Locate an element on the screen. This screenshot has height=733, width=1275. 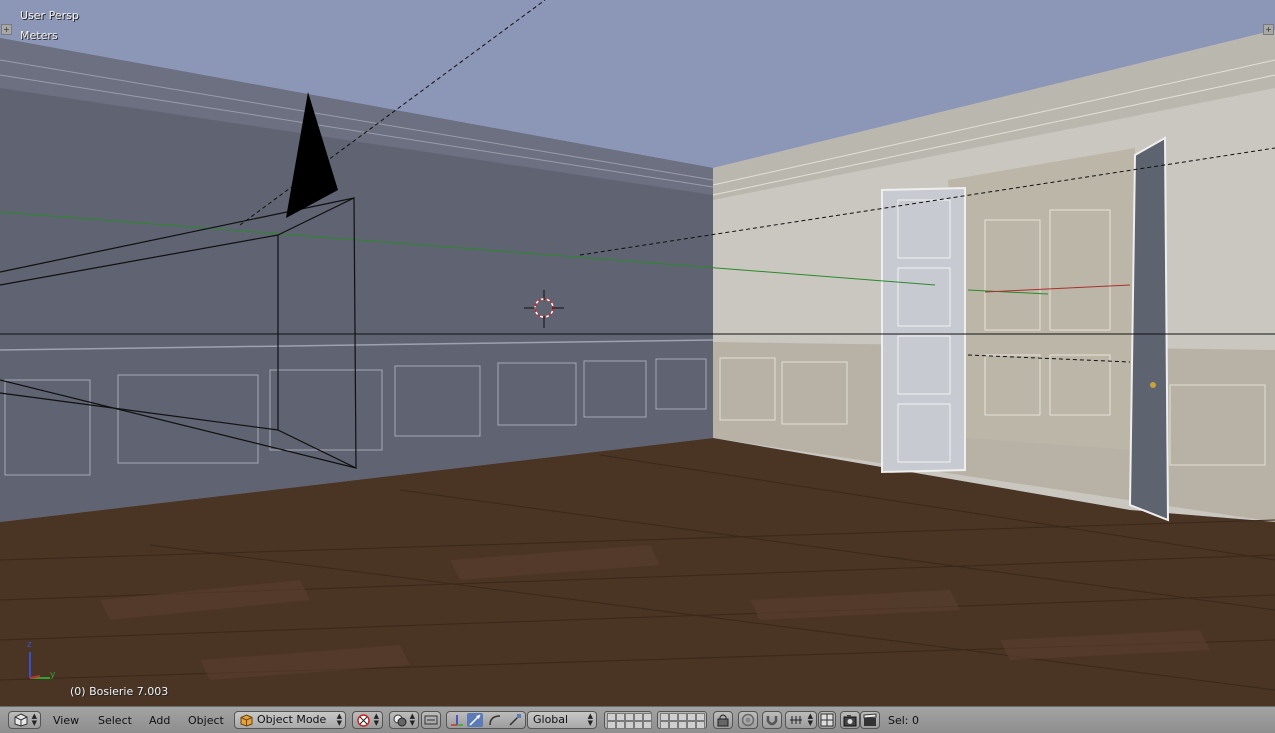
object-info-label: (0) Bosierie 7.003 is located at coordinates (119, 691).